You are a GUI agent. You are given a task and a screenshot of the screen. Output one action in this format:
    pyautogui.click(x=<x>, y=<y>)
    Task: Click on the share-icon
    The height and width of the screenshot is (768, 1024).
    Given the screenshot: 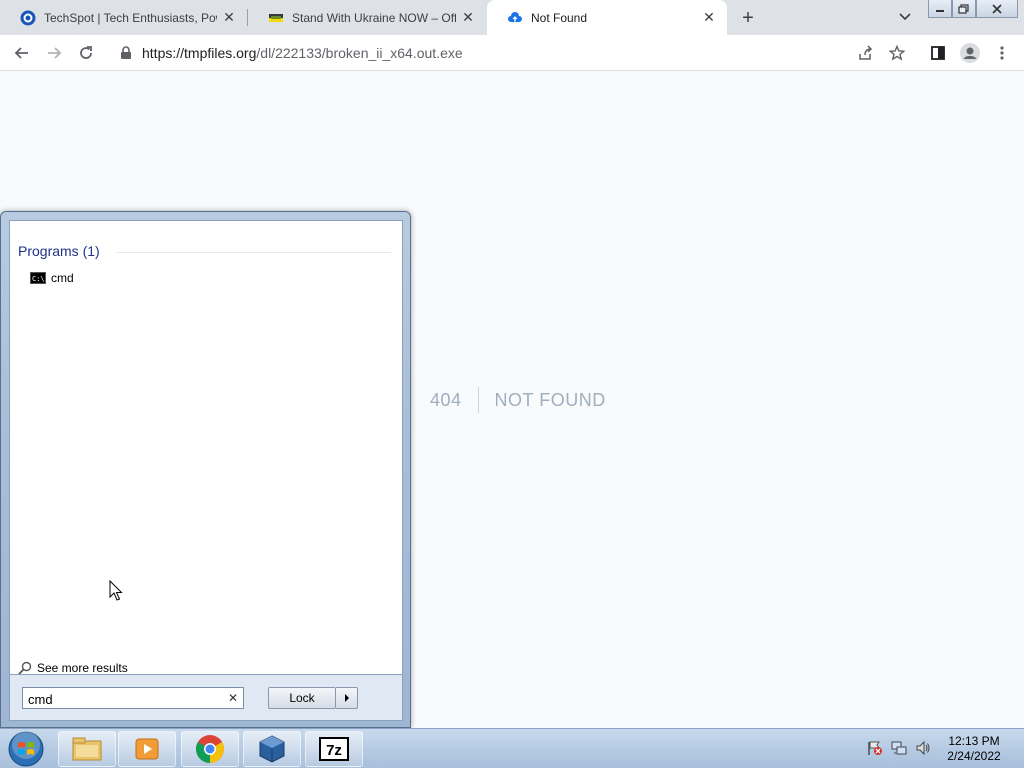 What is the action you would take?
    pyautogui.click(x=865, y=53)
    